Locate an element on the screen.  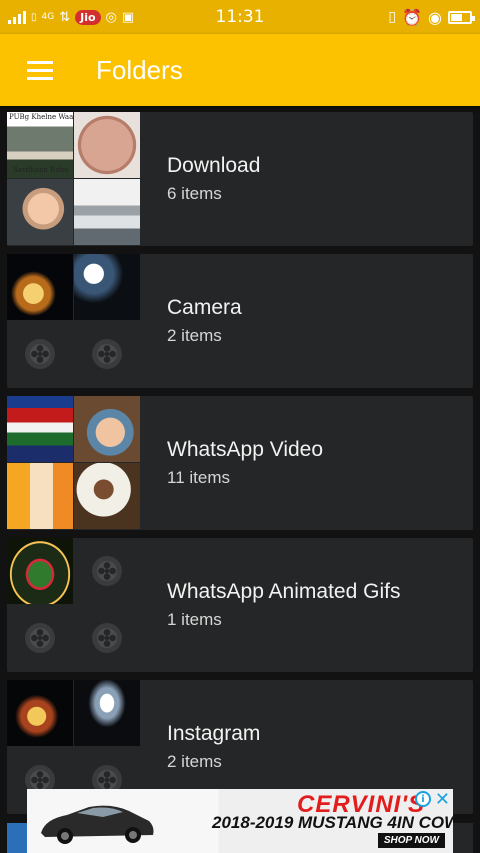
wifi-icon: ◎ is located at coordinates (111, 17).